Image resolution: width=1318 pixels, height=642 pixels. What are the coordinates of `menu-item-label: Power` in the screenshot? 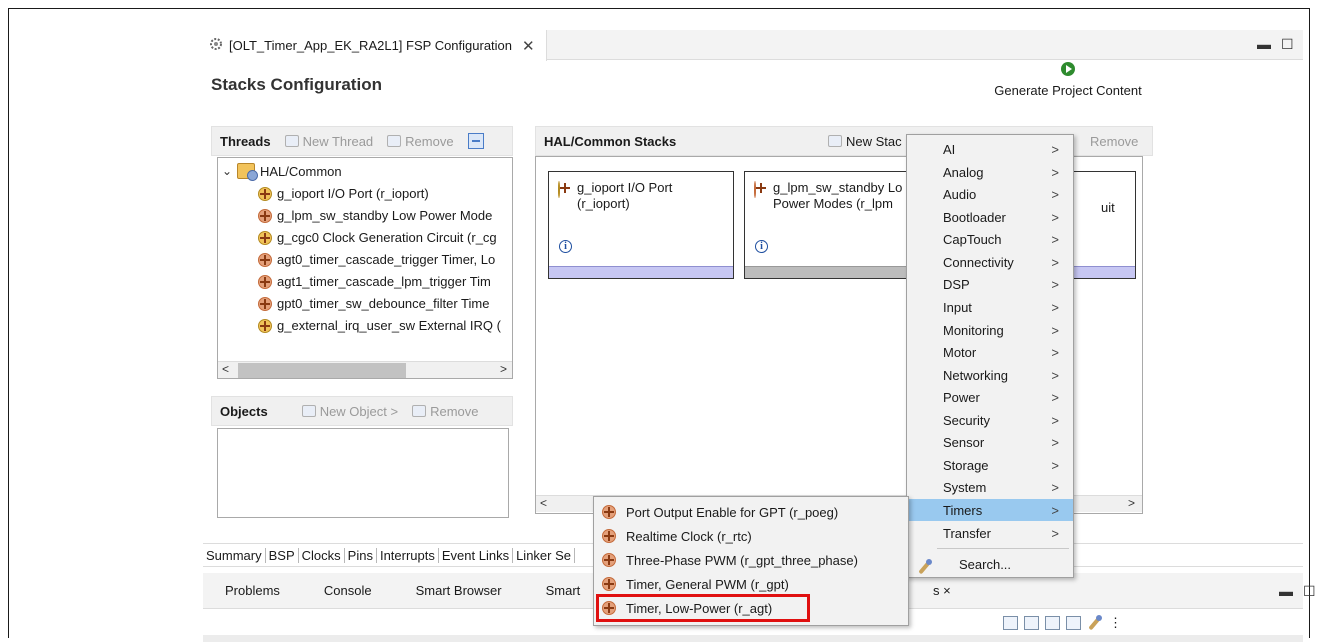 It's located at (961, 397).